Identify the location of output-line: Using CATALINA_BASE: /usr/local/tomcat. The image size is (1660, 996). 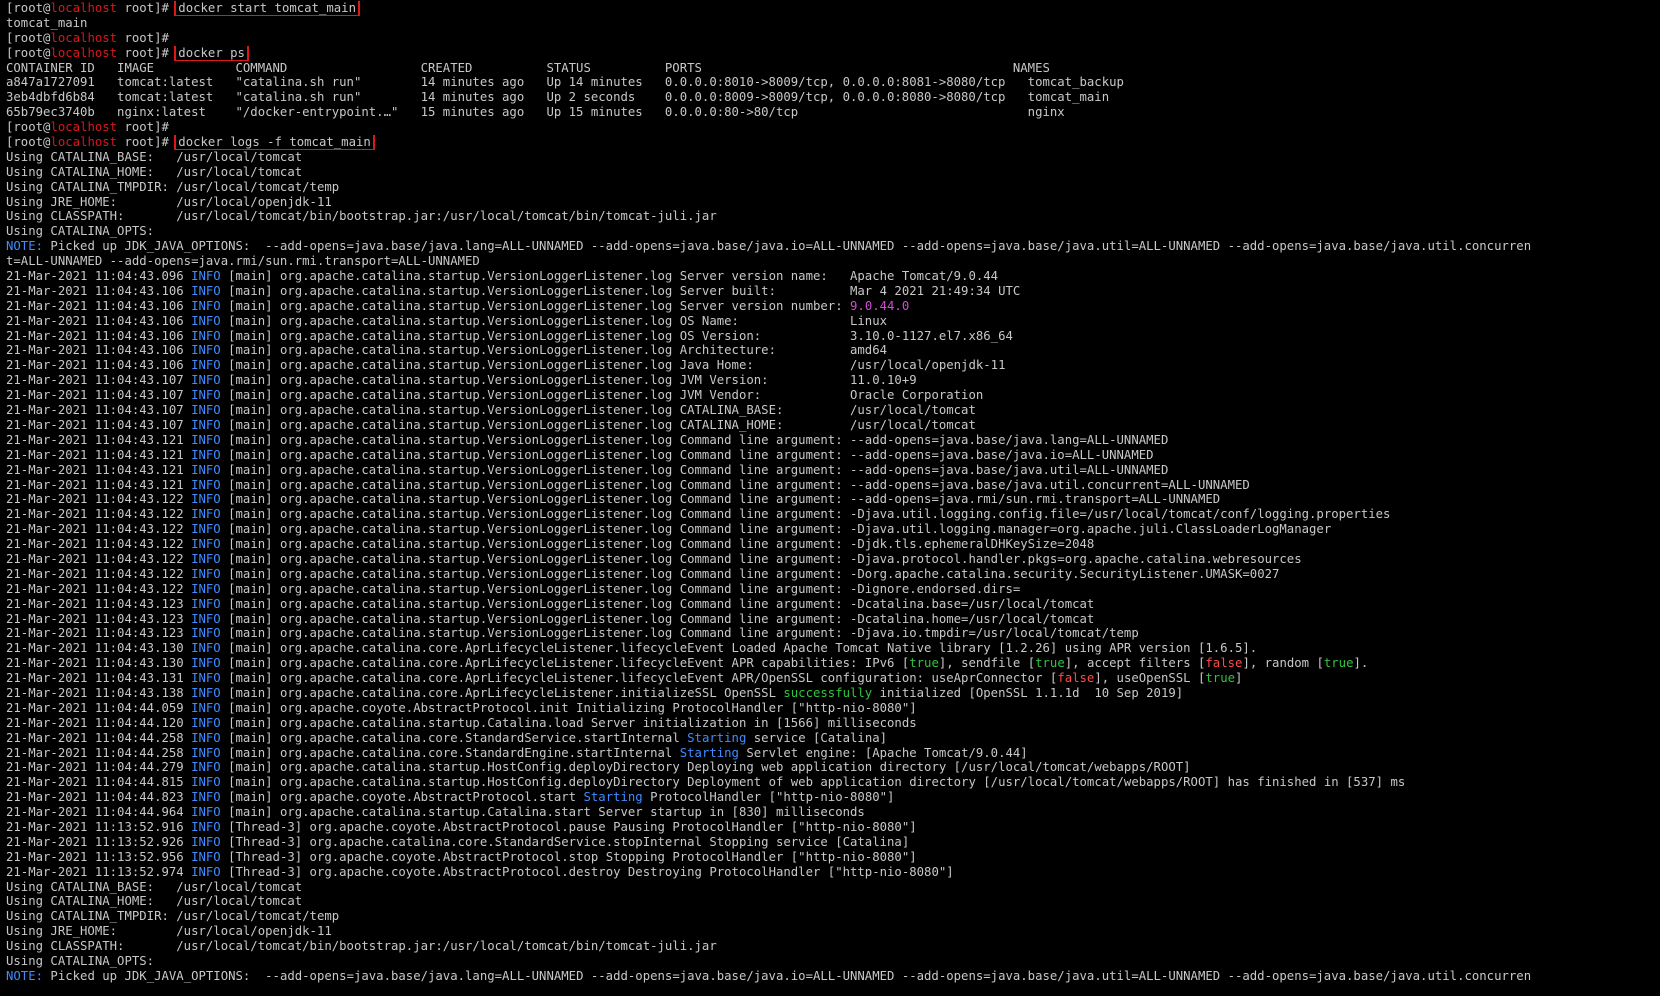
(833, 157).